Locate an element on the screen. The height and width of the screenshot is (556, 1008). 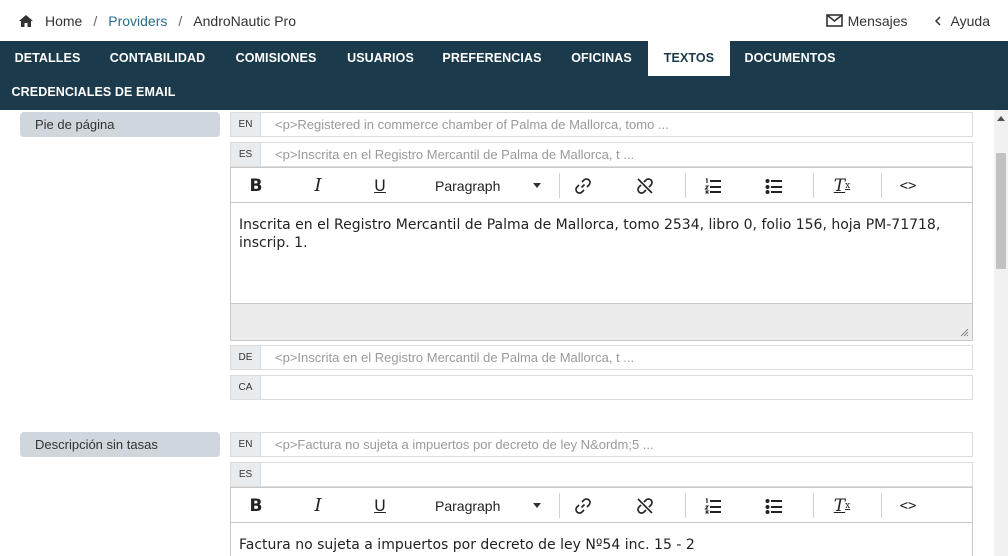
breadcrumb: Home / Providers / AndroNautic Pro is located at coordinates (148, 21).